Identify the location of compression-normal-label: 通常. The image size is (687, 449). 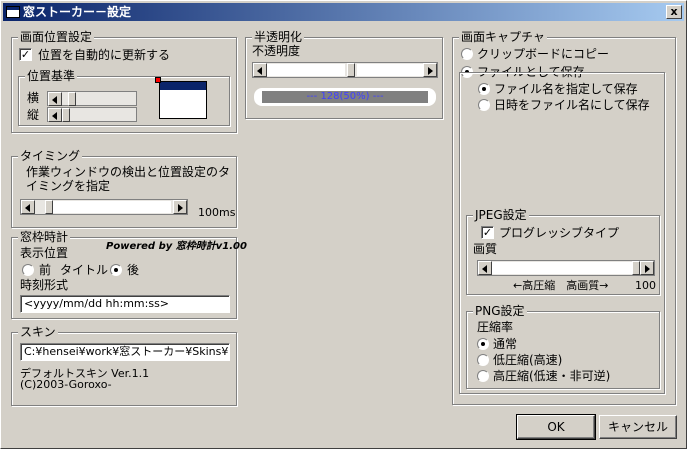
(505, 344).